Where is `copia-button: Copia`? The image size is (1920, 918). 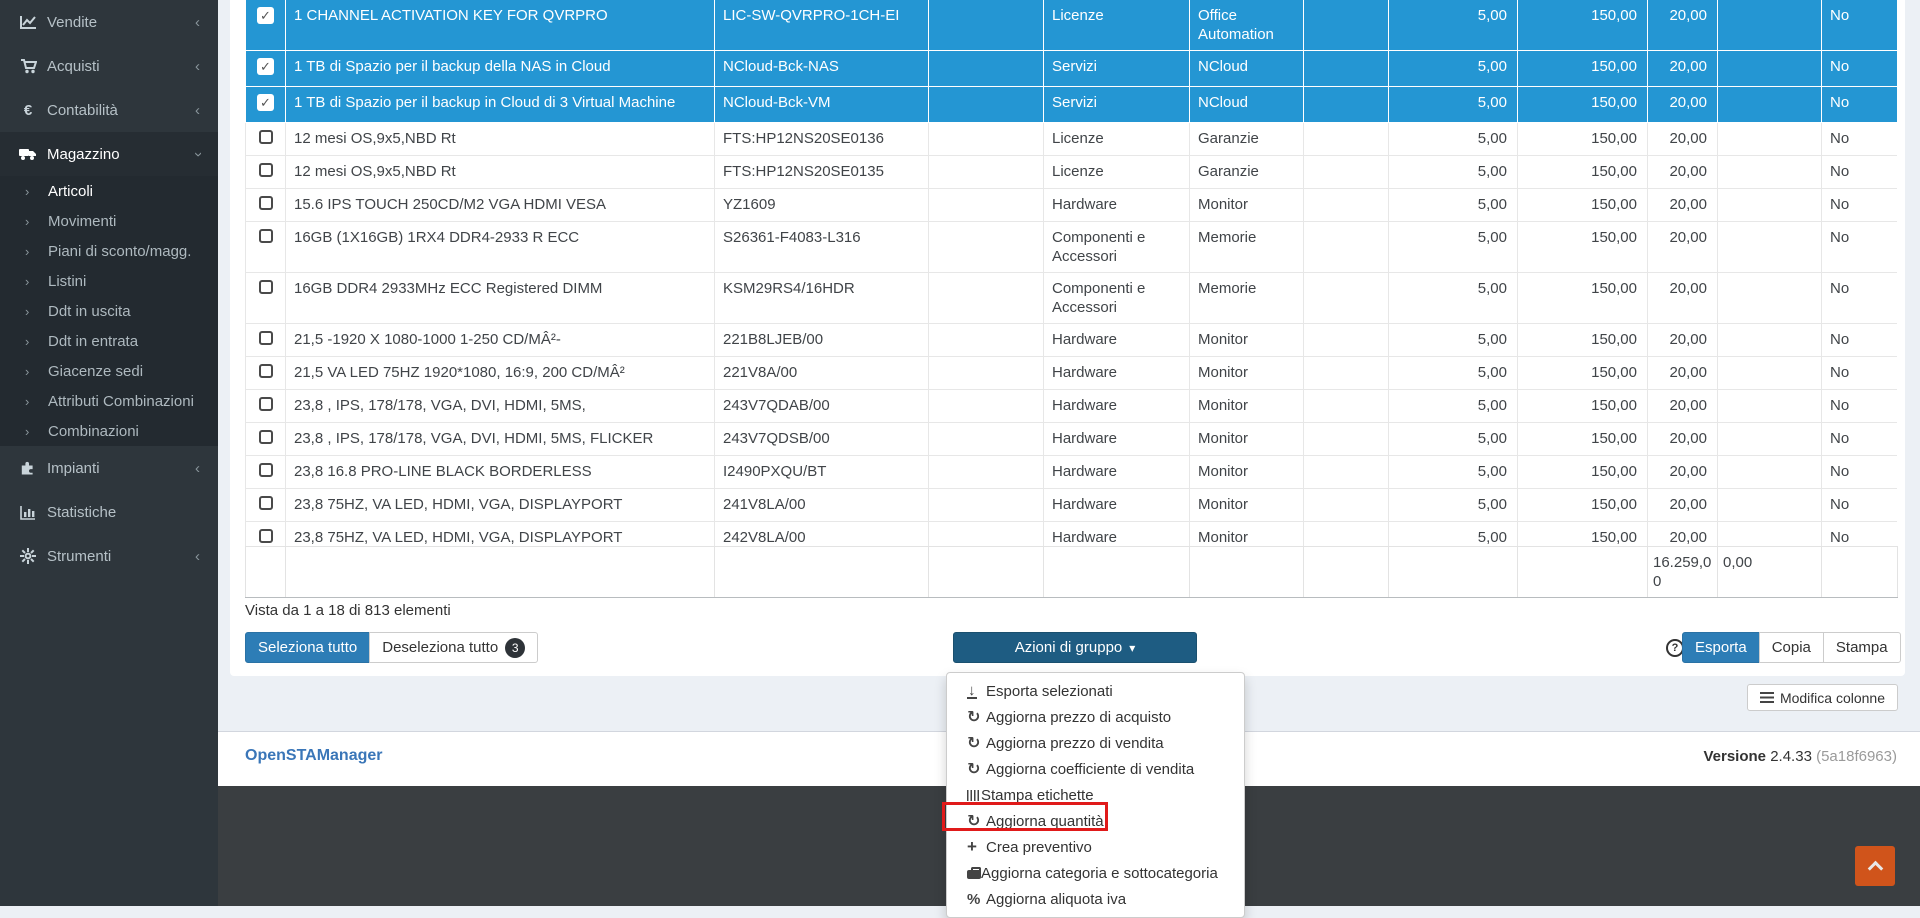 copia-button: Copia is located at coordinates (1791, 647).